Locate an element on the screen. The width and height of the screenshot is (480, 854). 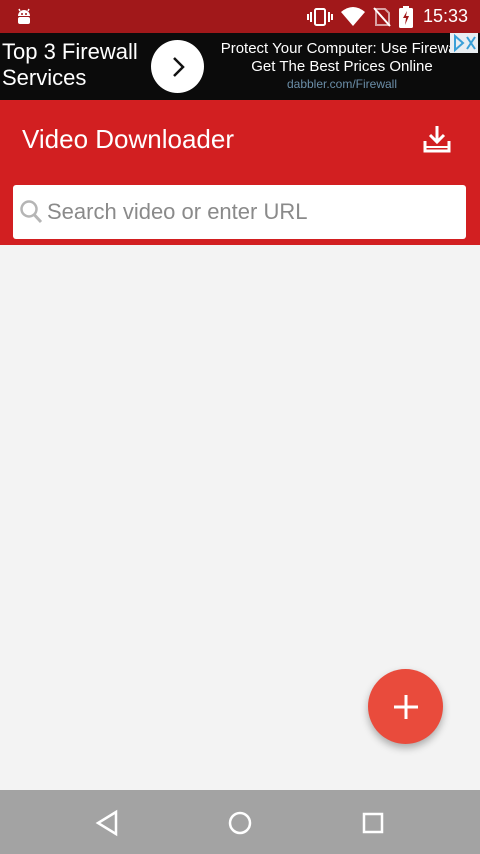
search-icon is located at coordinates (31, 212).